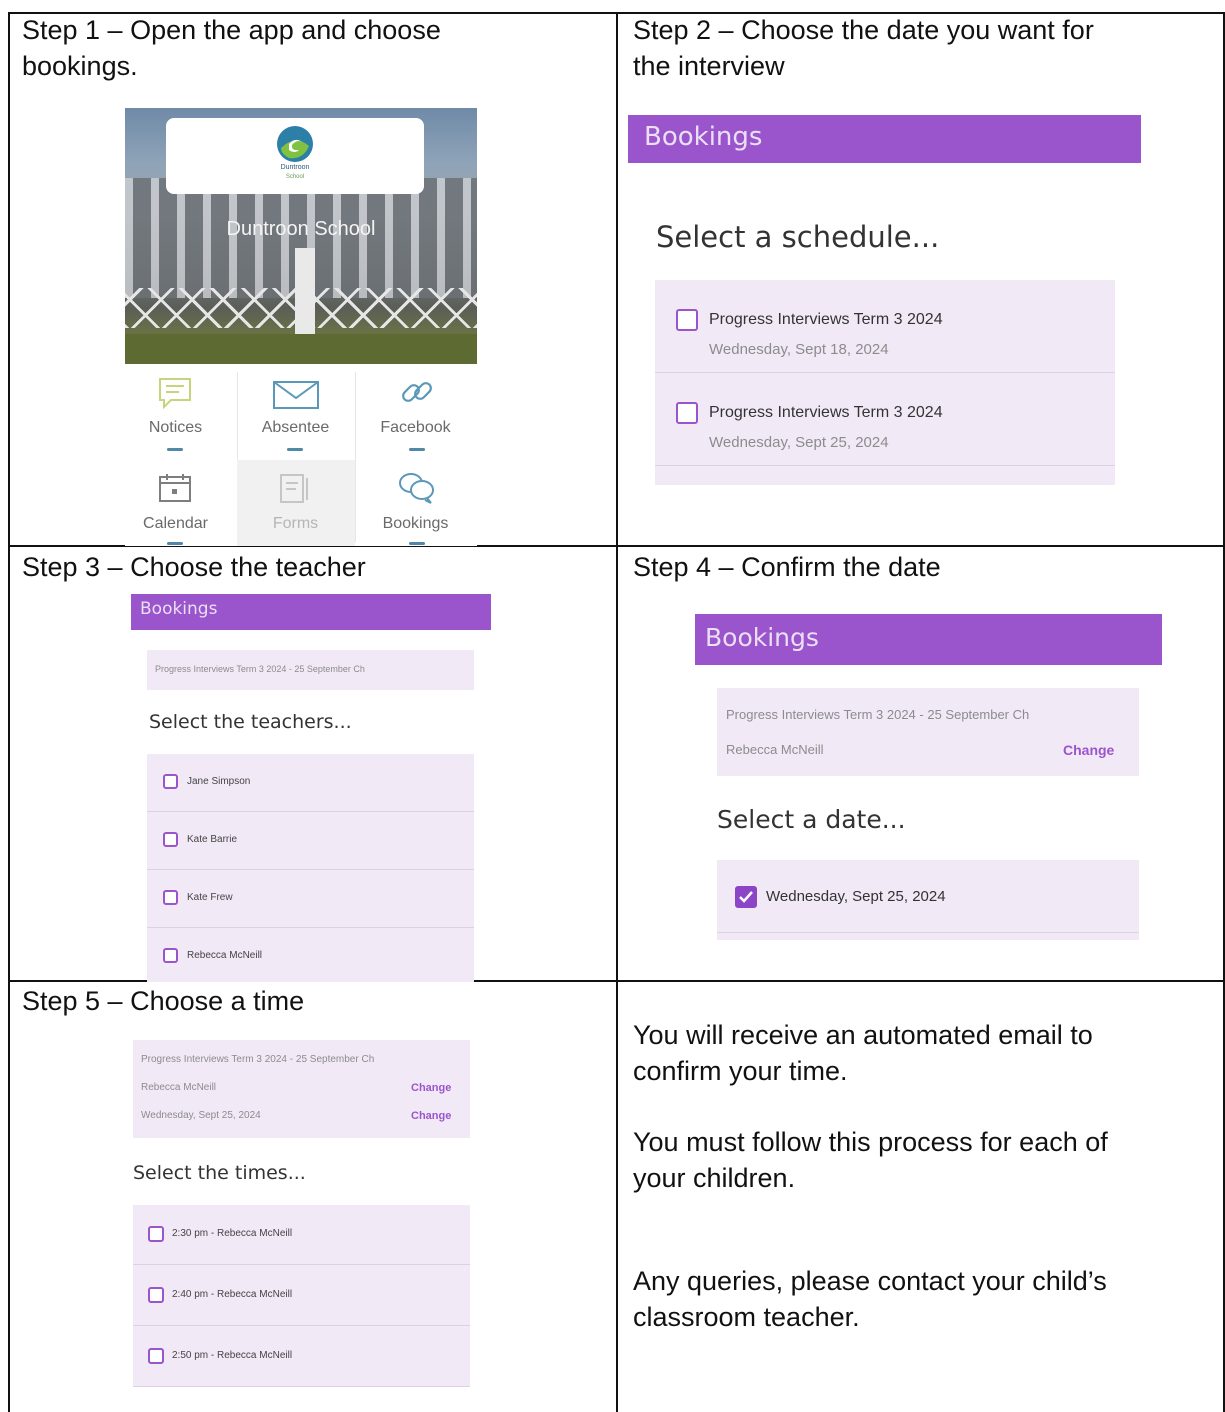 The width and height of the screenshot is (1225, 1412). What do you see at coordinates (231, 30) in the screenshot?
I see `step1-title-line1: Step 1 – Open the app and choose` at bounding box center [231, 30].